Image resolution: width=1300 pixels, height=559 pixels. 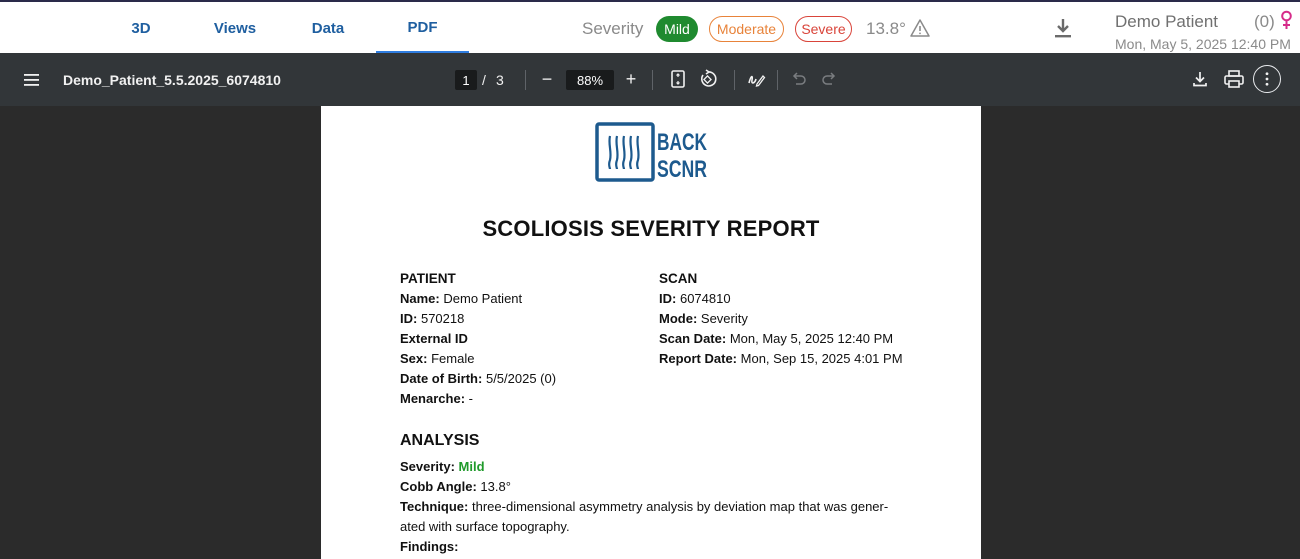 I want to click on logo-text-scnr: SCNR, so click(x=682, y=169).